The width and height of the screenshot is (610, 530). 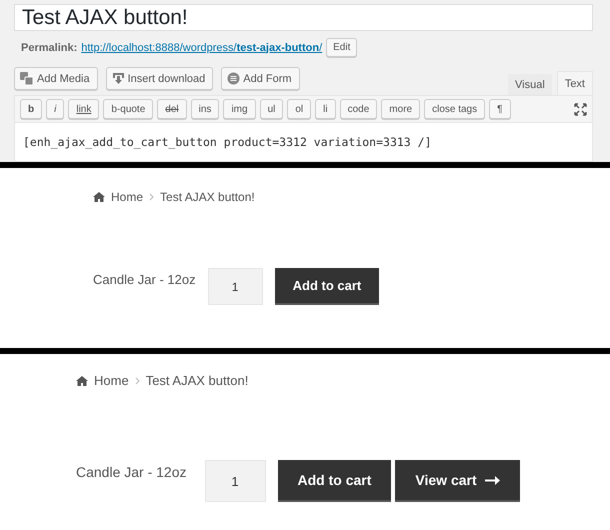 What do you see at coordinates (128, 109) in the screenshot?
I see `quicktag-button: b-quote` at bounding box center [128, 109].